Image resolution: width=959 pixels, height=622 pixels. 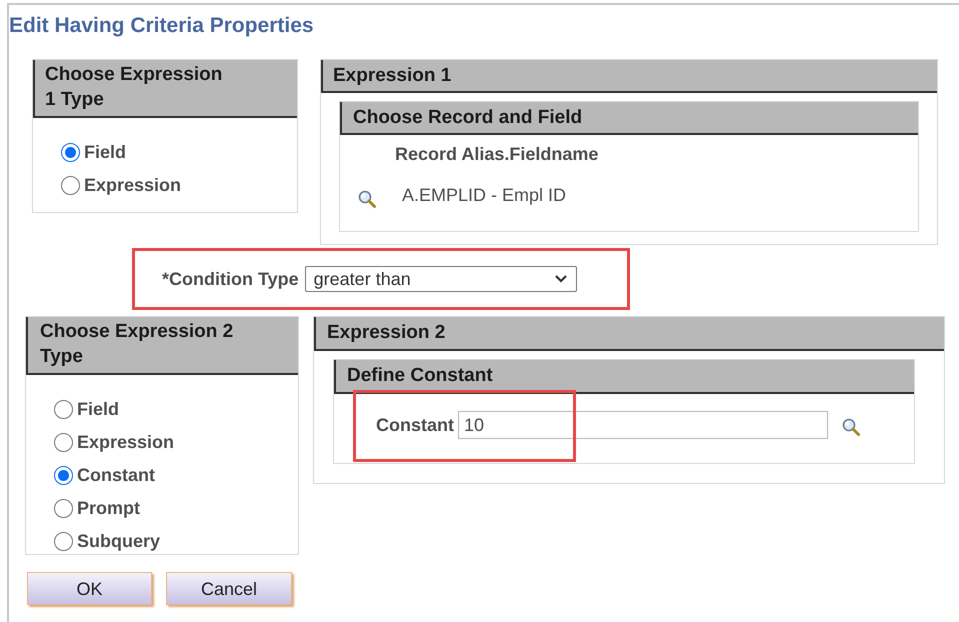 I want to click on field-value: A.EMPLID - Empl ID, so click(x=484, y=195).